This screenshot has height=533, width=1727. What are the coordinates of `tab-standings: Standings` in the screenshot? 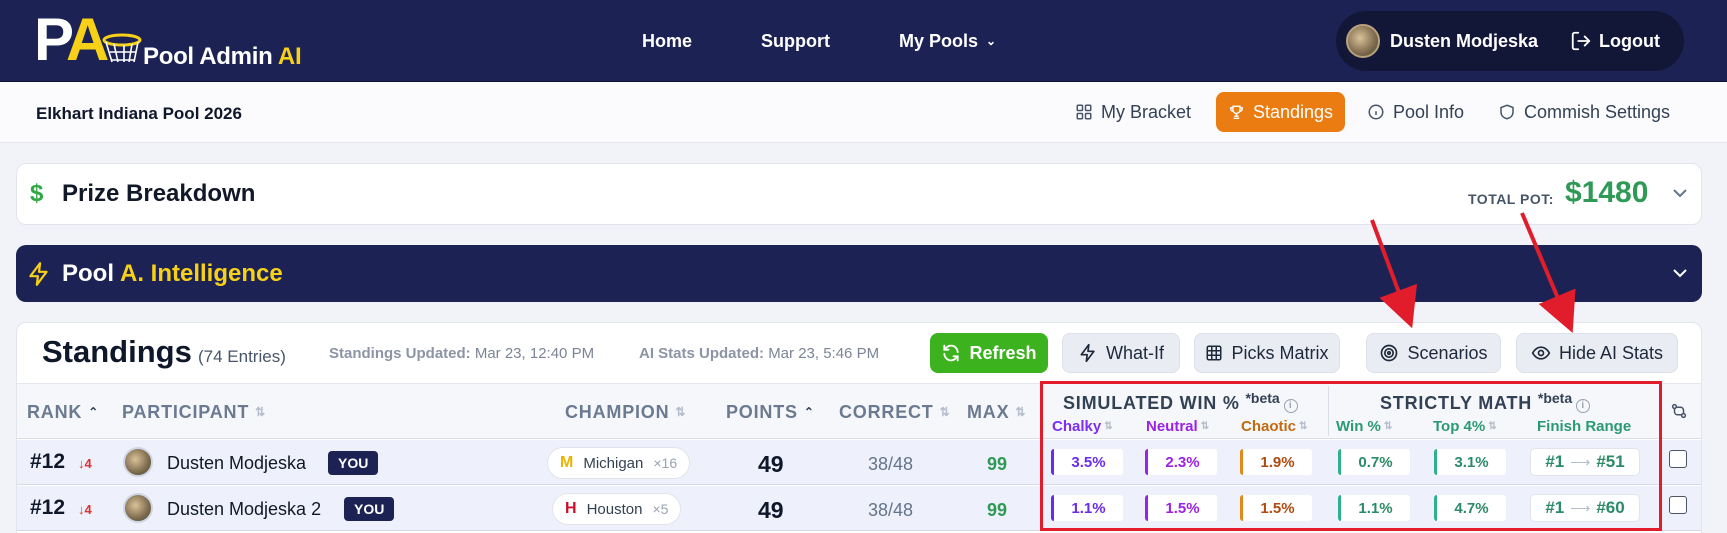 It's located at (1280, 112).